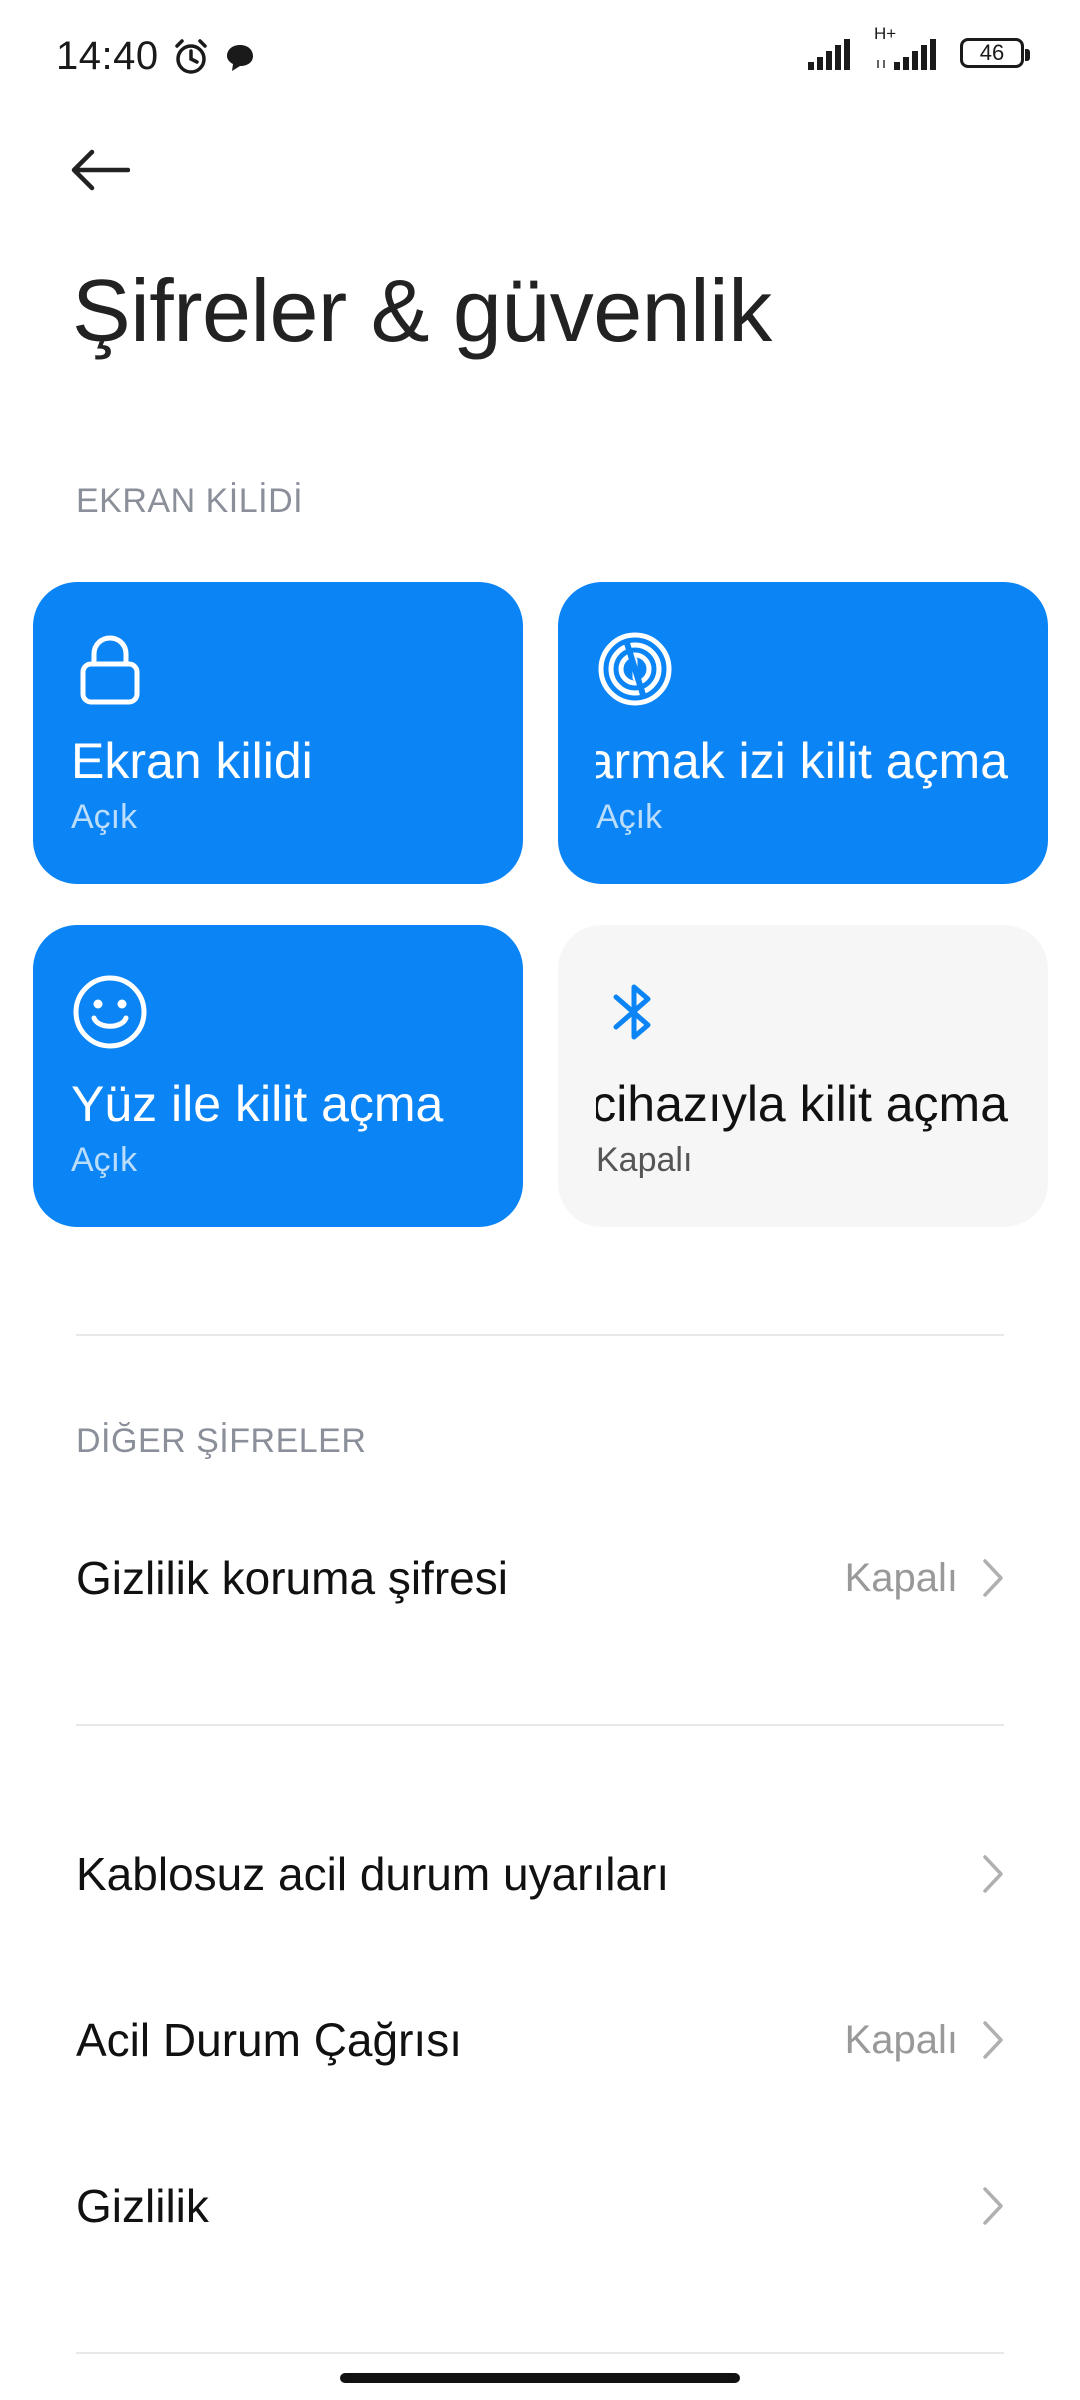 The height and width of the screenshot is (2400, 1080). What do you see at coordinates (190, 501) in the screenshot?
I see `section-header-screen-lock: EKRAN KİLİDİ` at bounding box center [190, 501].